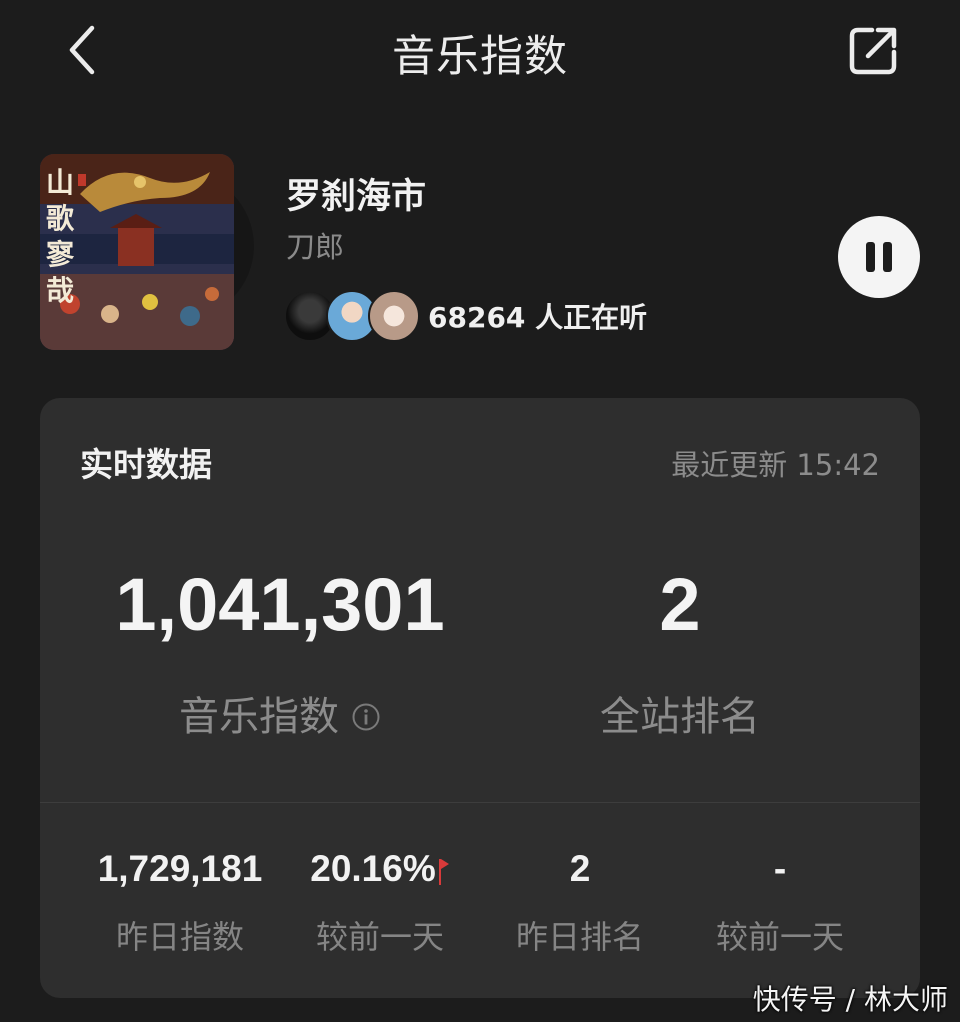 This screenshot has height=1022, width=960. I want to click on album-artwork: 山 歌 寥 哉, so click(137, 252).